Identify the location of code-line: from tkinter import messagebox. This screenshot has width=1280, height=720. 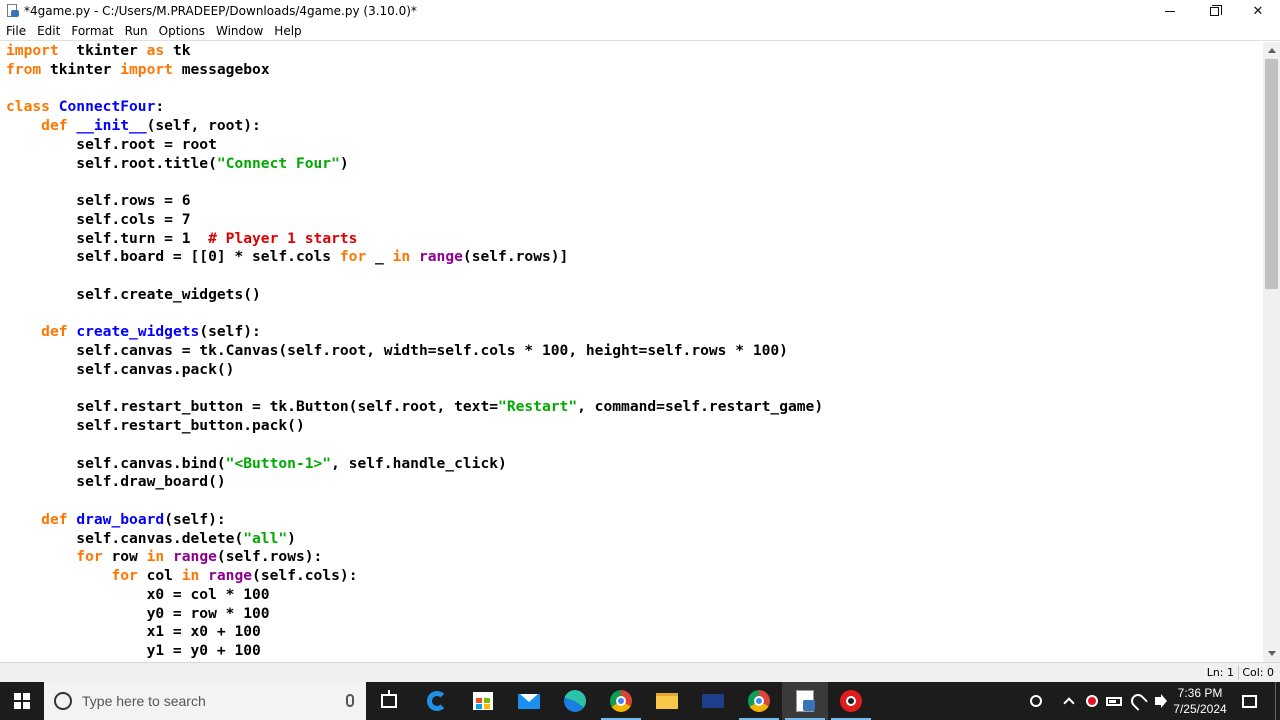
(414, 70).